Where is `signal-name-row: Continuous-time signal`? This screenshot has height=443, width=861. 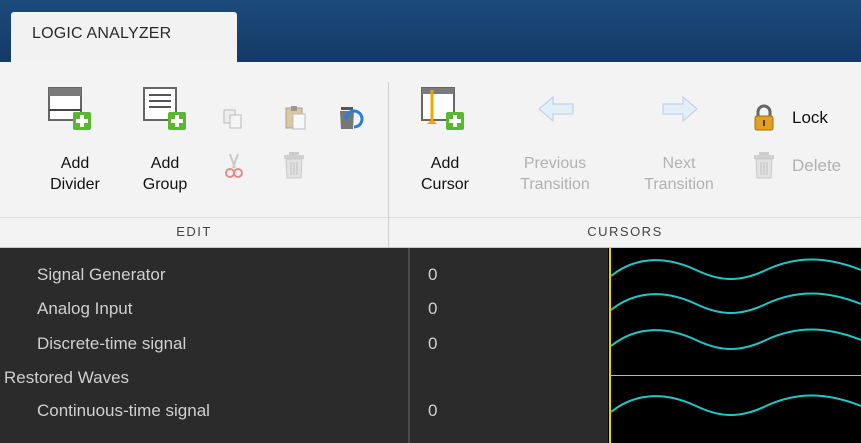 signal-name-row: Continuous-time signal is located at coordinates (123, 411).